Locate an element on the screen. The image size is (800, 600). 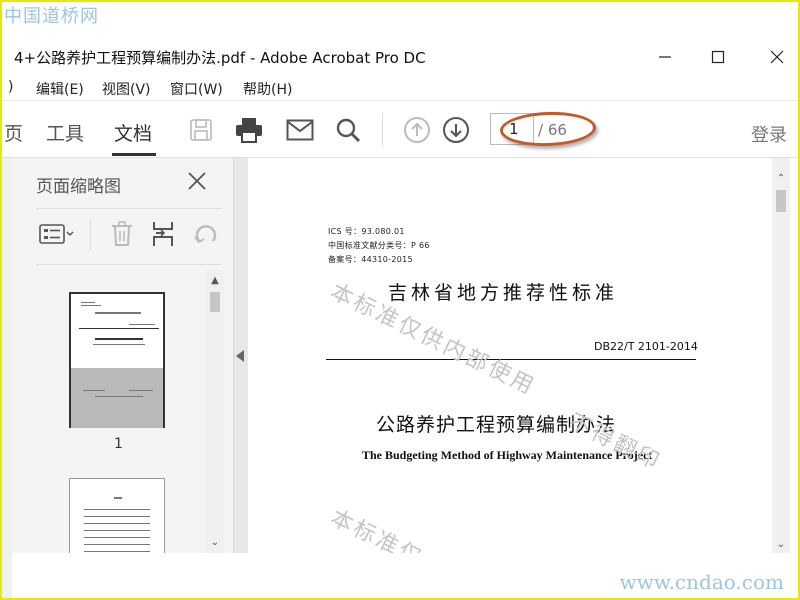
tab-tools: 工具 is located at coordinates (65, 132).